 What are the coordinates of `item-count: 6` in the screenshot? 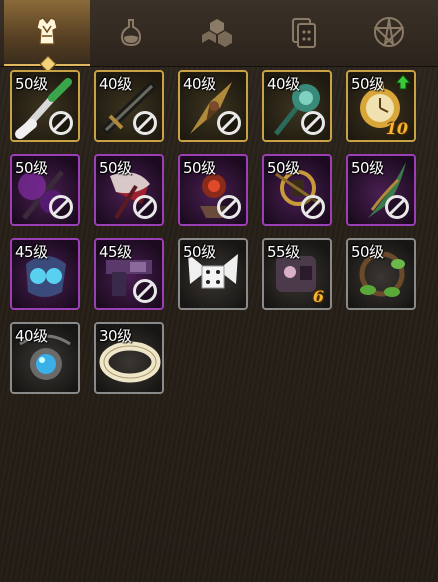 It's located at (318, 296).